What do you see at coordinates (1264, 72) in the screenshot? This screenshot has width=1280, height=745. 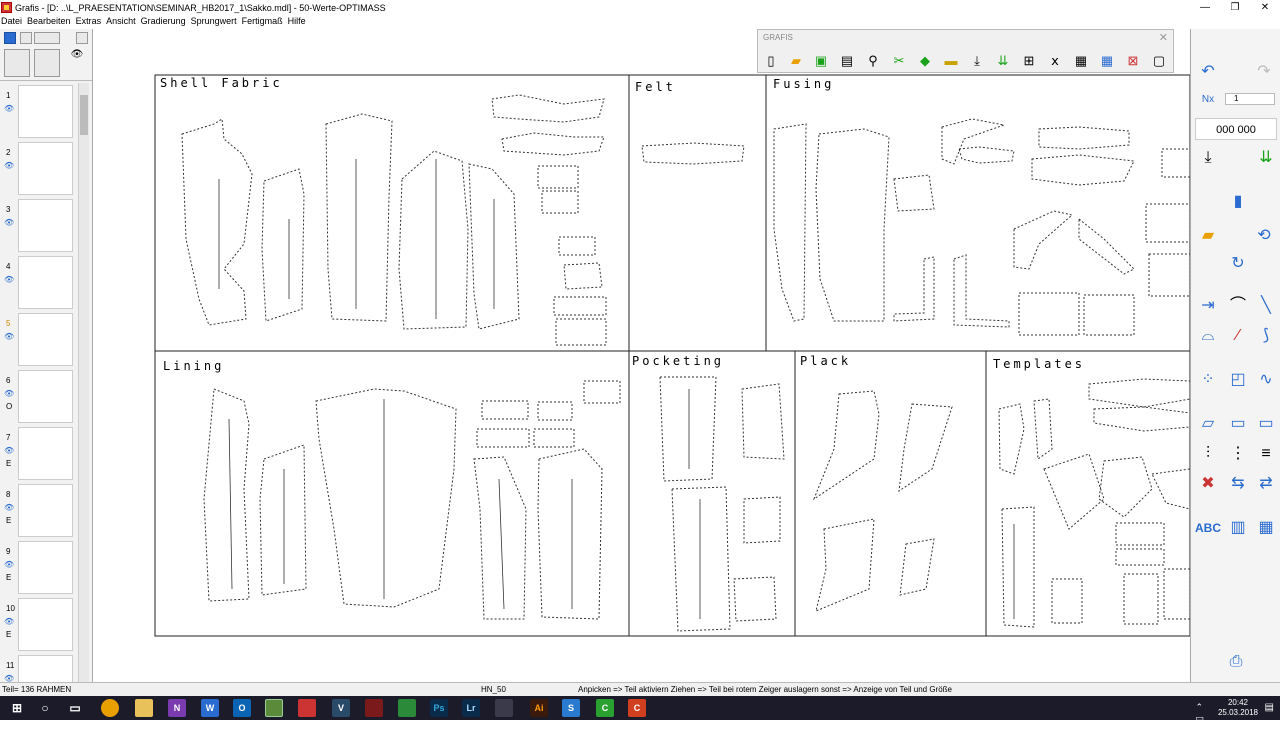 I see `redo-icon: ↷` at bounding box center [1264, 72].